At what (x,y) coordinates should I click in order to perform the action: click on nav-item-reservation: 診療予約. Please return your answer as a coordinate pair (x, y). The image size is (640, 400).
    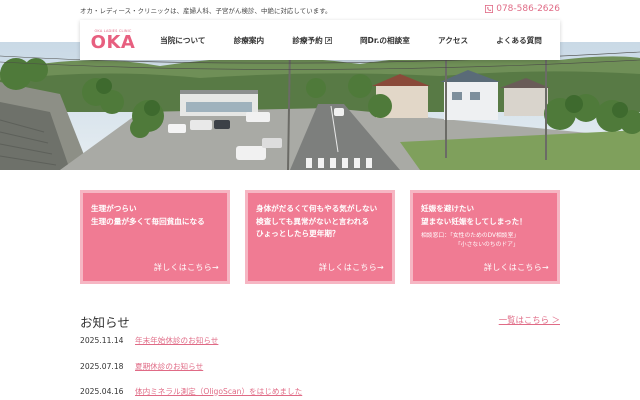
    Looking at the image, I should click on (312, 40).